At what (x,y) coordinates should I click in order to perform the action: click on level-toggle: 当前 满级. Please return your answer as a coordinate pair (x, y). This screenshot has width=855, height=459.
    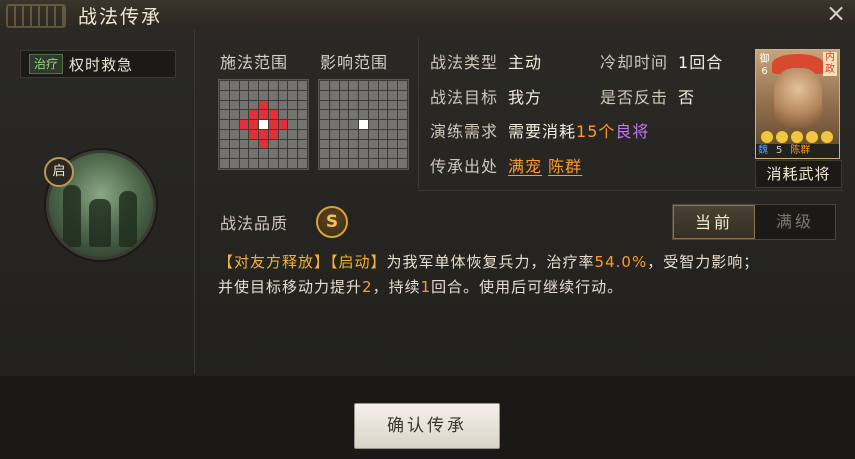
    Looking at the image, I should click on (754, 222).